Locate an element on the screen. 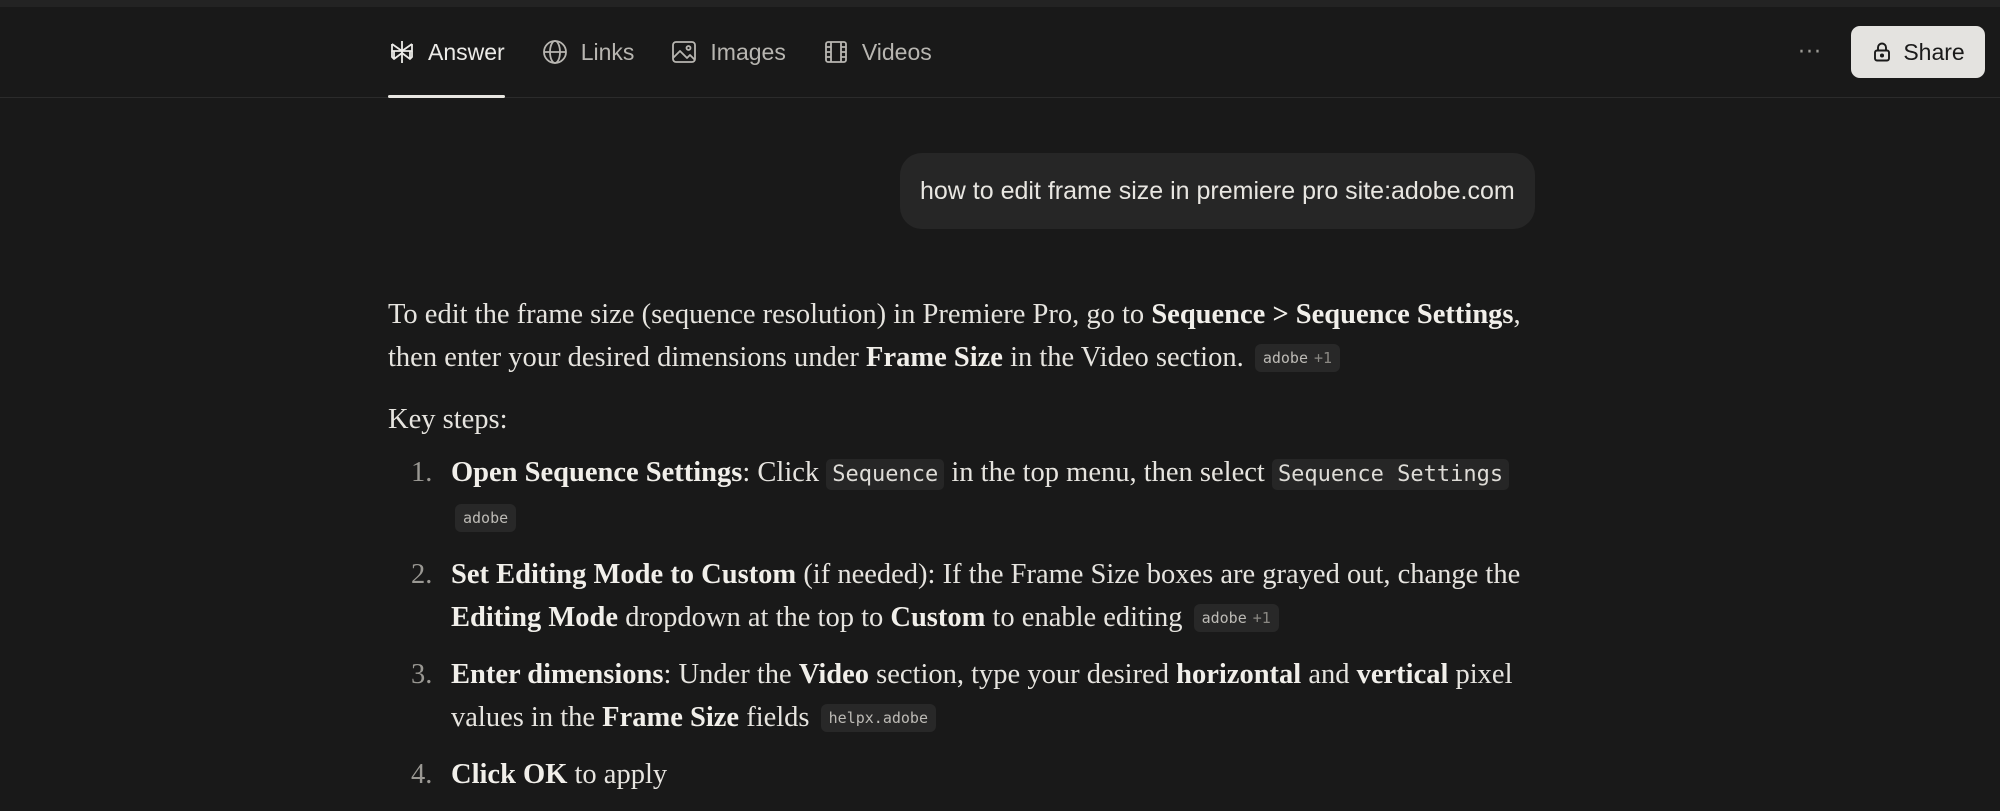  globe-icon is located at coordinates (554, 52).